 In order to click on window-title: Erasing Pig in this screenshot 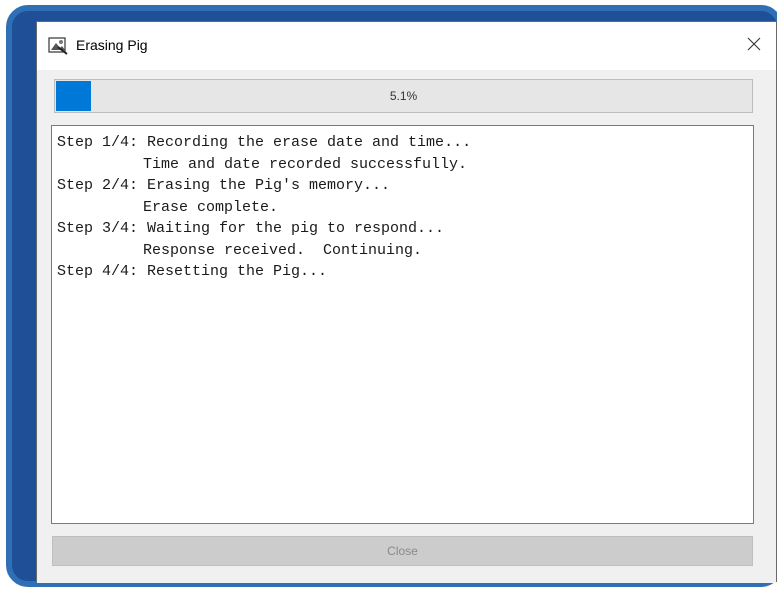, I will do `click(112, 45)`.